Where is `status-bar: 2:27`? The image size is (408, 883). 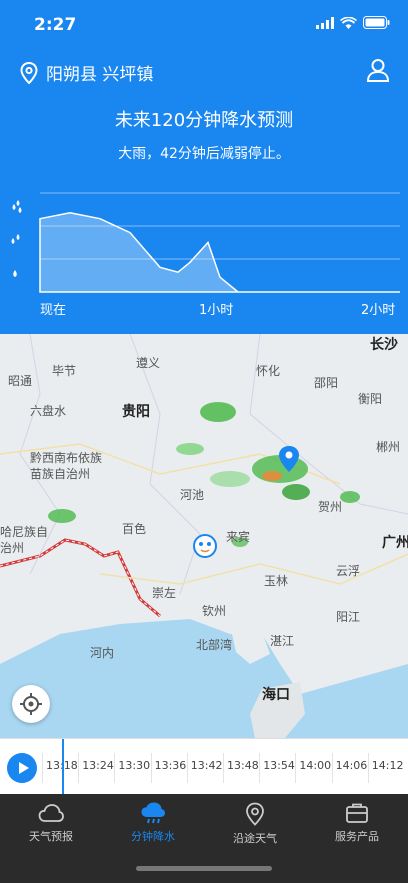
status-bar: 2:27 is located at coordinates (204, 24).